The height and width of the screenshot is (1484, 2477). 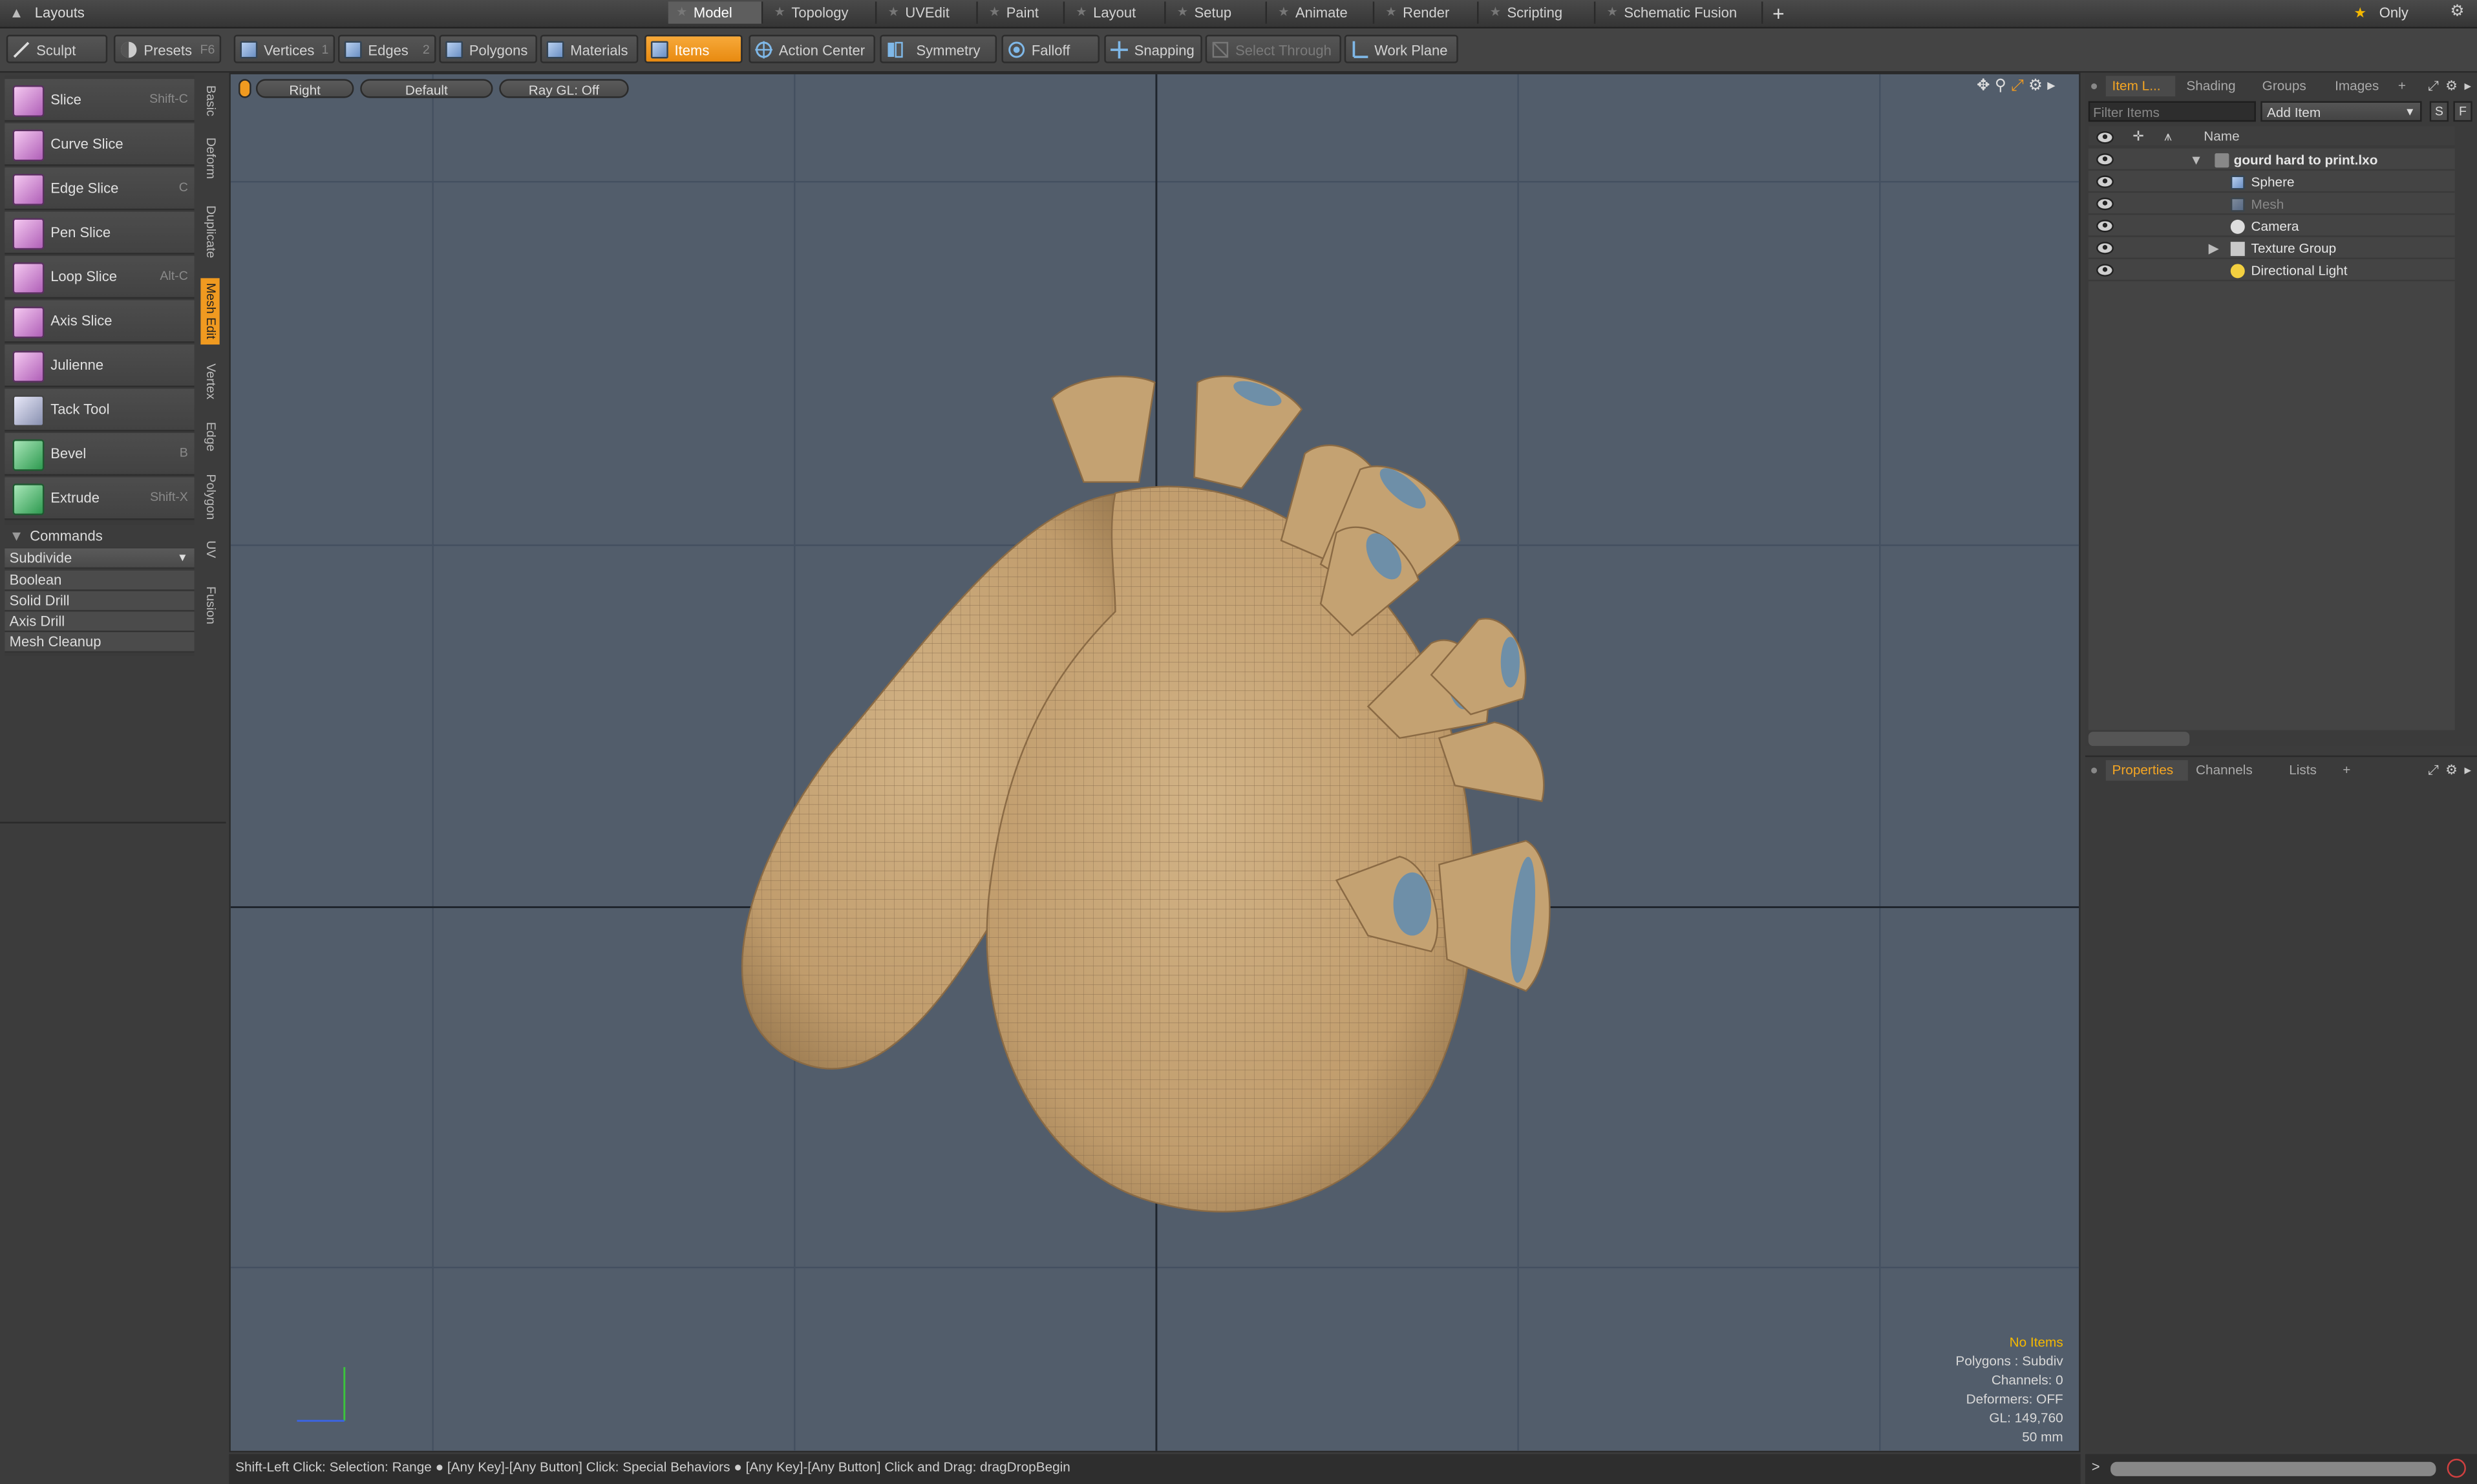 What do you see at coordinates (1322, 13) in the screenshot?
I see `tab-animate: ★ Animate` at bounding box center [1322, 13].